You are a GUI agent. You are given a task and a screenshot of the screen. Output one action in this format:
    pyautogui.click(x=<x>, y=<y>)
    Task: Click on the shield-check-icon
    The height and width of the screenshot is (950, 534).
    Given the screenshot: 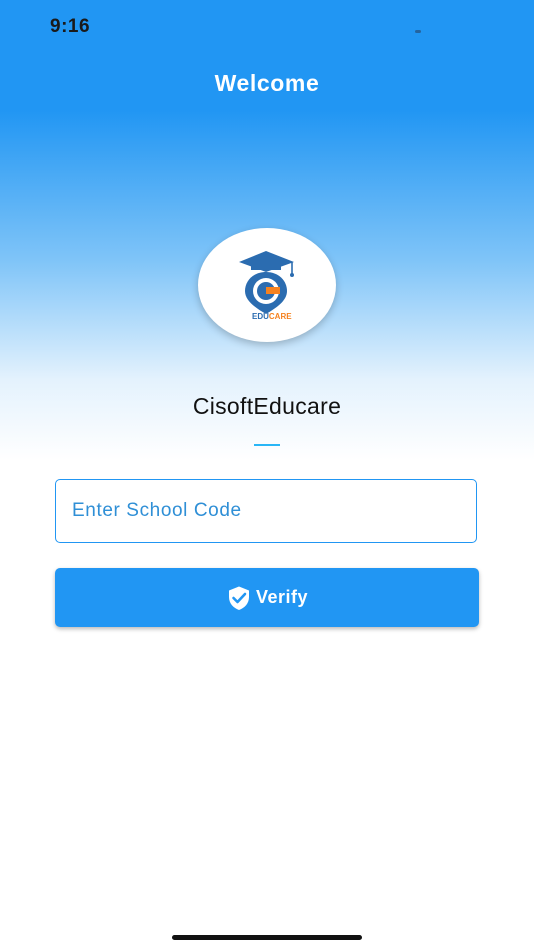 What is the action you would take?
    pyautogui.click(x=239, y=598)
    